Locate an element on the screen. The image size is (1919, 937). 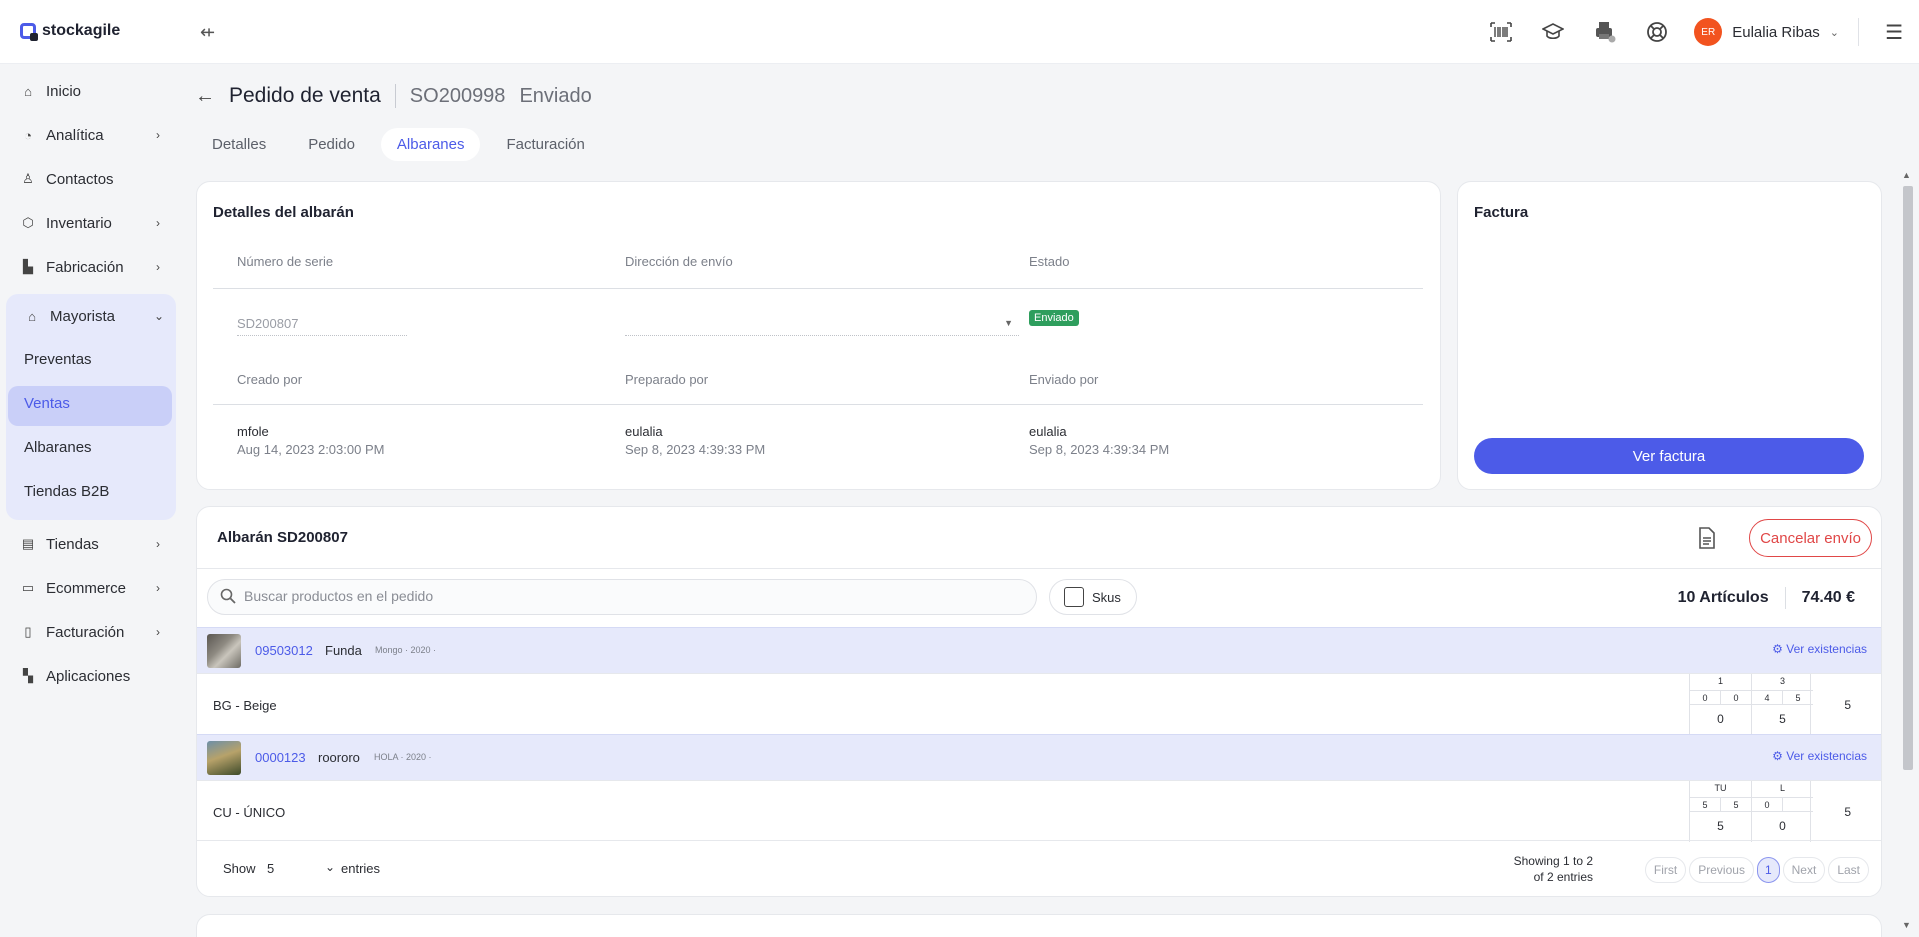
back-arrow-icon: ← is located at coordinates (205, 96).